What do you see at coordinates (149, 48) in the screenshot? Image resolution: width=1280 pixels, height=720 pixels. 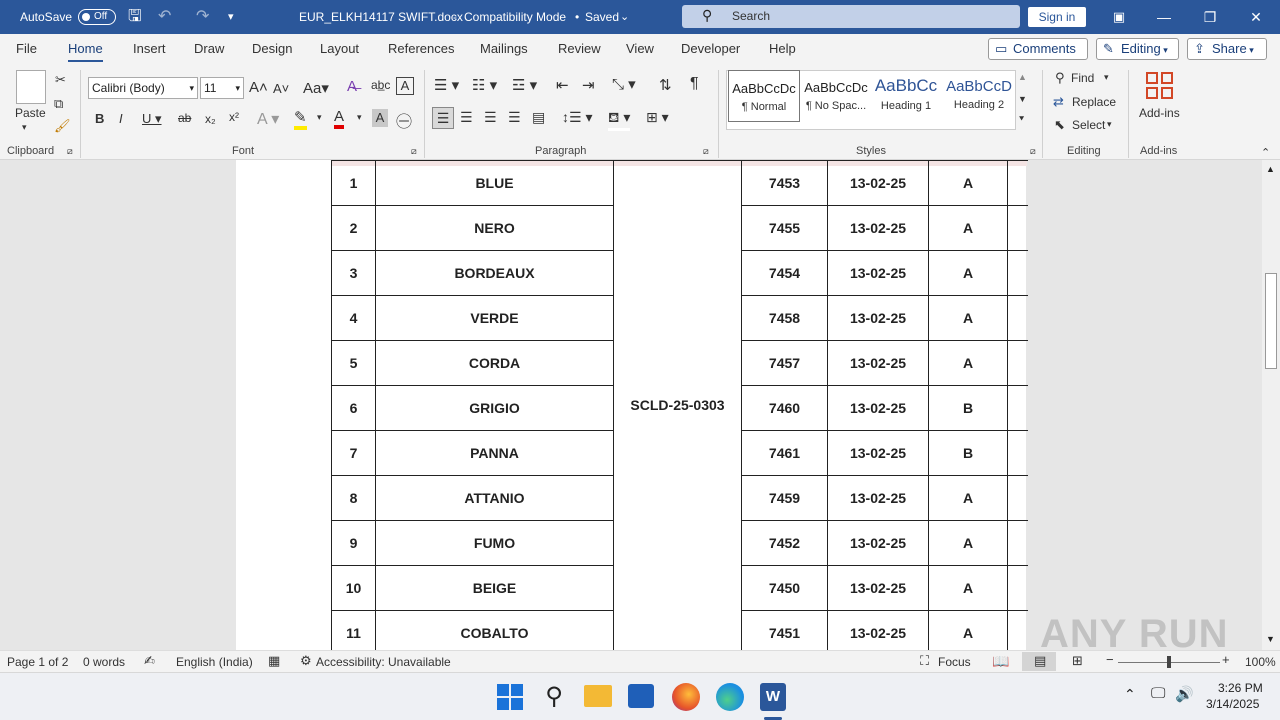 I see `tab-insert: Insert` at bounding box center [149, 48].